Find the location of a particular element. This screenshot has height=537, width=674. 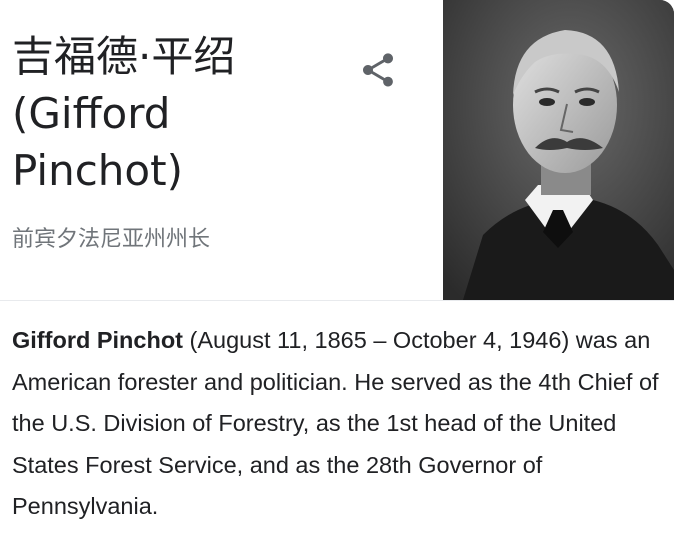

share-button is located at coordinates (378, 70).